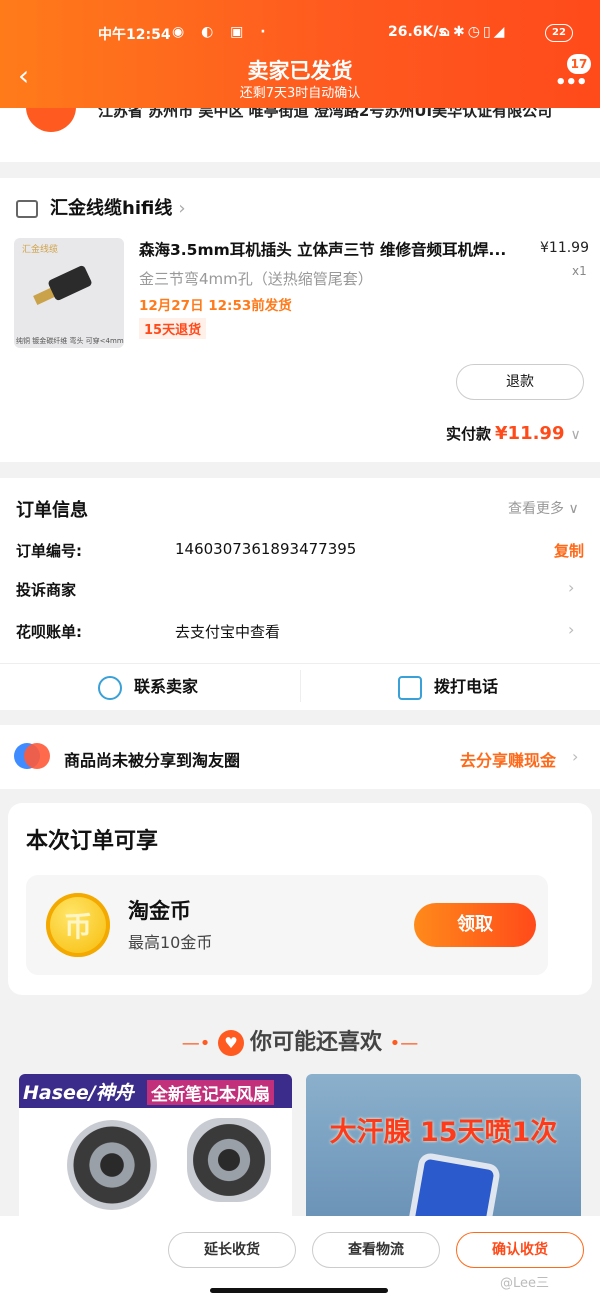 The width and height of the screenshot is (600, 1300). What do you see at coordinates (520, 1250) in the screenshot?
I see `confirm-receipt-button: 确认收货` at bounding box center [520, 1250].